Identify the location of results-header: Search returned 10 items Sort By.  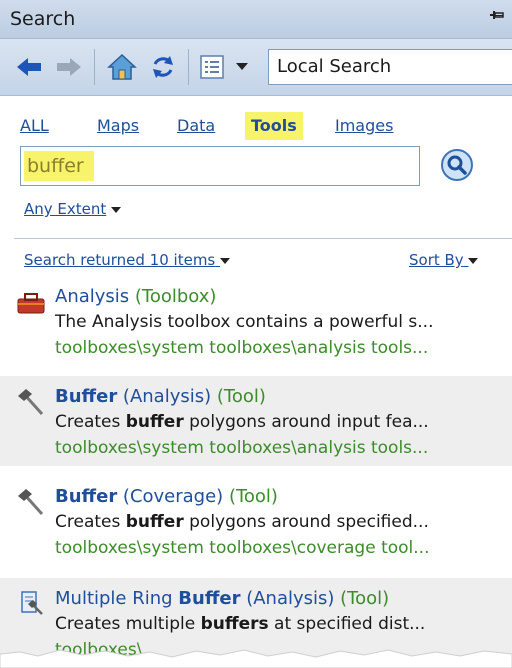
(256, 261).